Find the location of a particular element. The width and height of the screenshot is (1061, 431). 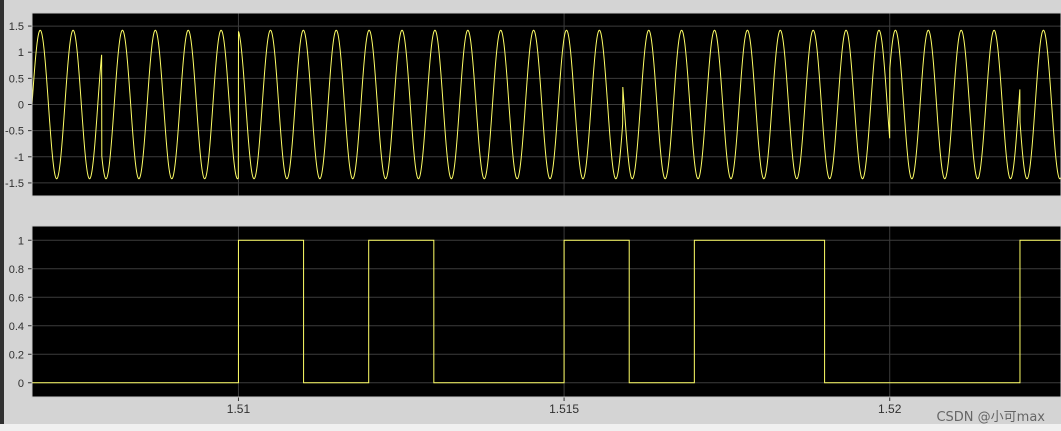

bottom-y-tick-label: 0.8 is located at coordinates (16, 270).